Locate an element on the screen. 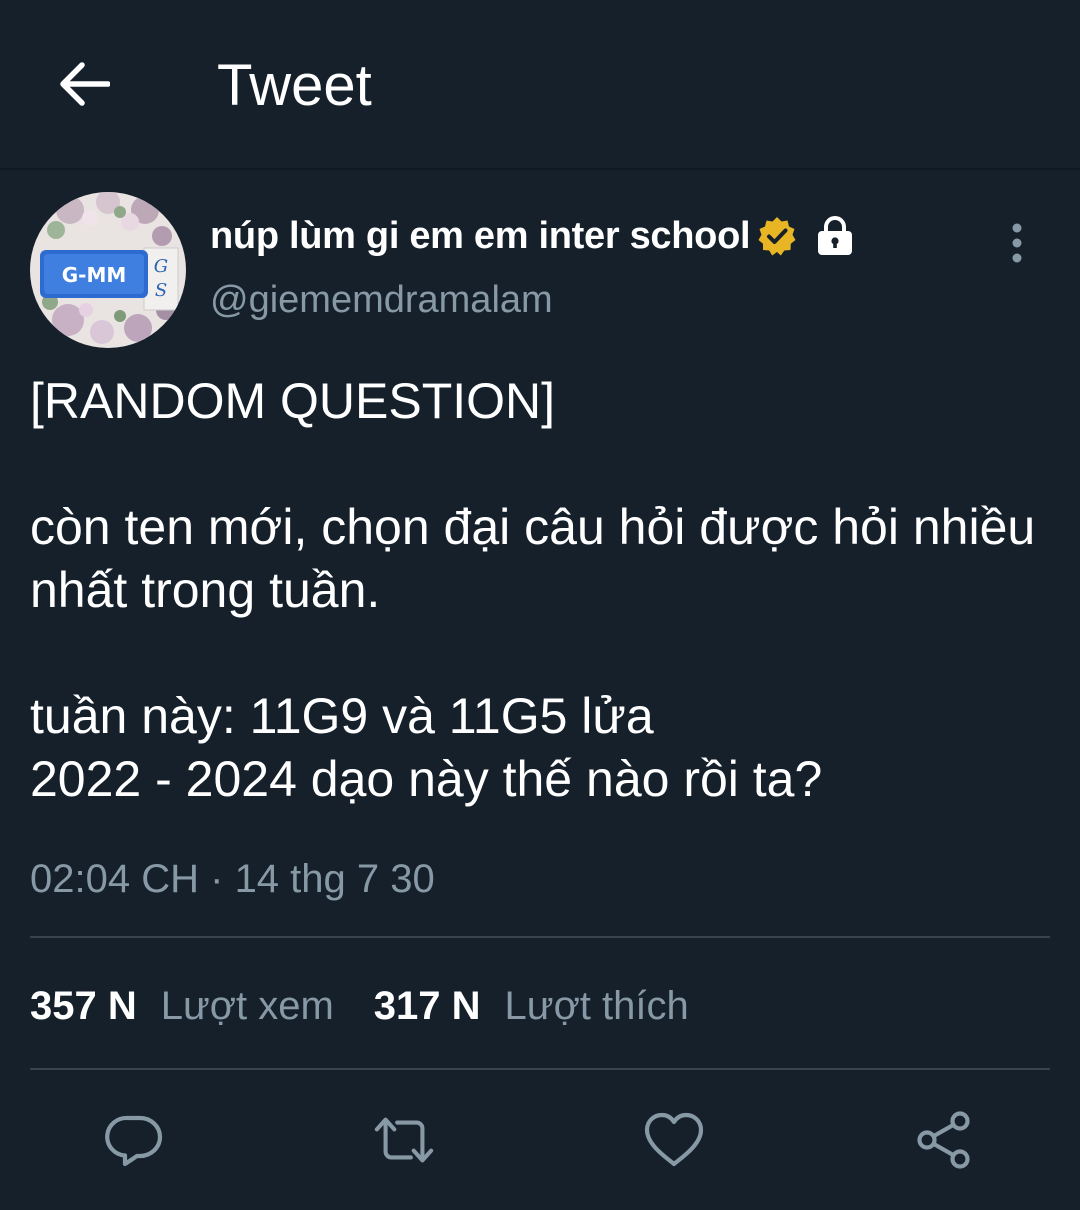 The width and height of the screenshot is (1080, 1210). views-label: Lượt xem is located at coordinates (247, 1005).